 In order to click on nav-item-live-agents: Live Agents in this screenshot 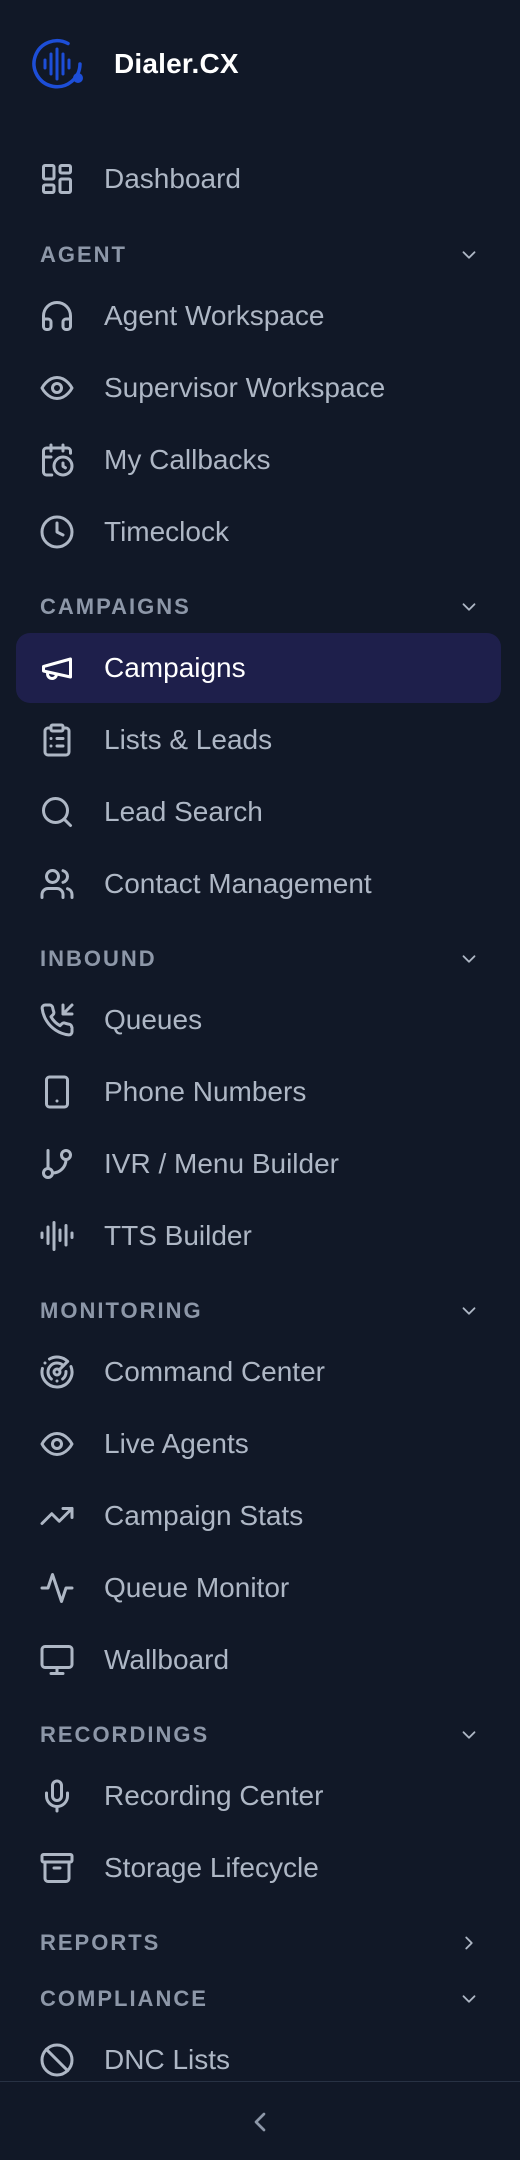, I will do `click(258, 1444)`.